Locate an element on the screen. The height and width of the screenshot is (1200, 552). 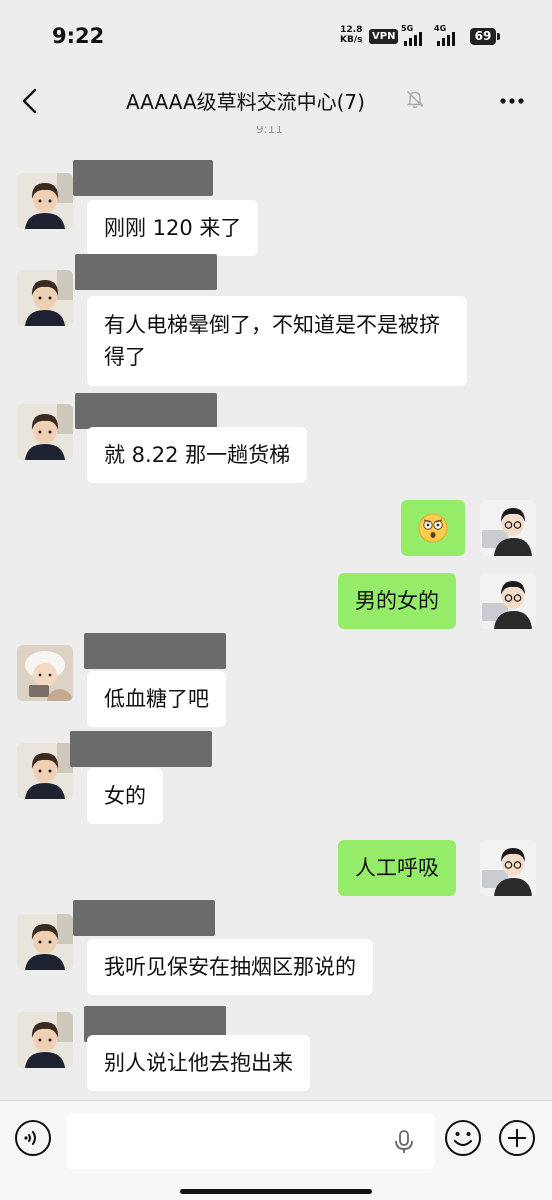
message-bubble: 人工呼吸 is located at coordinates (397, 868).